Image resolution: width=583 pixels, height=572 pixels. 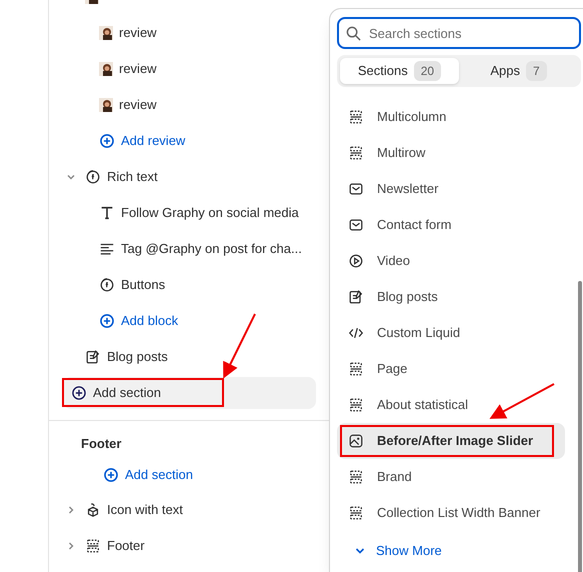 I want to click on section-option: Collection List Width Banner, so click(x=451, y=513).